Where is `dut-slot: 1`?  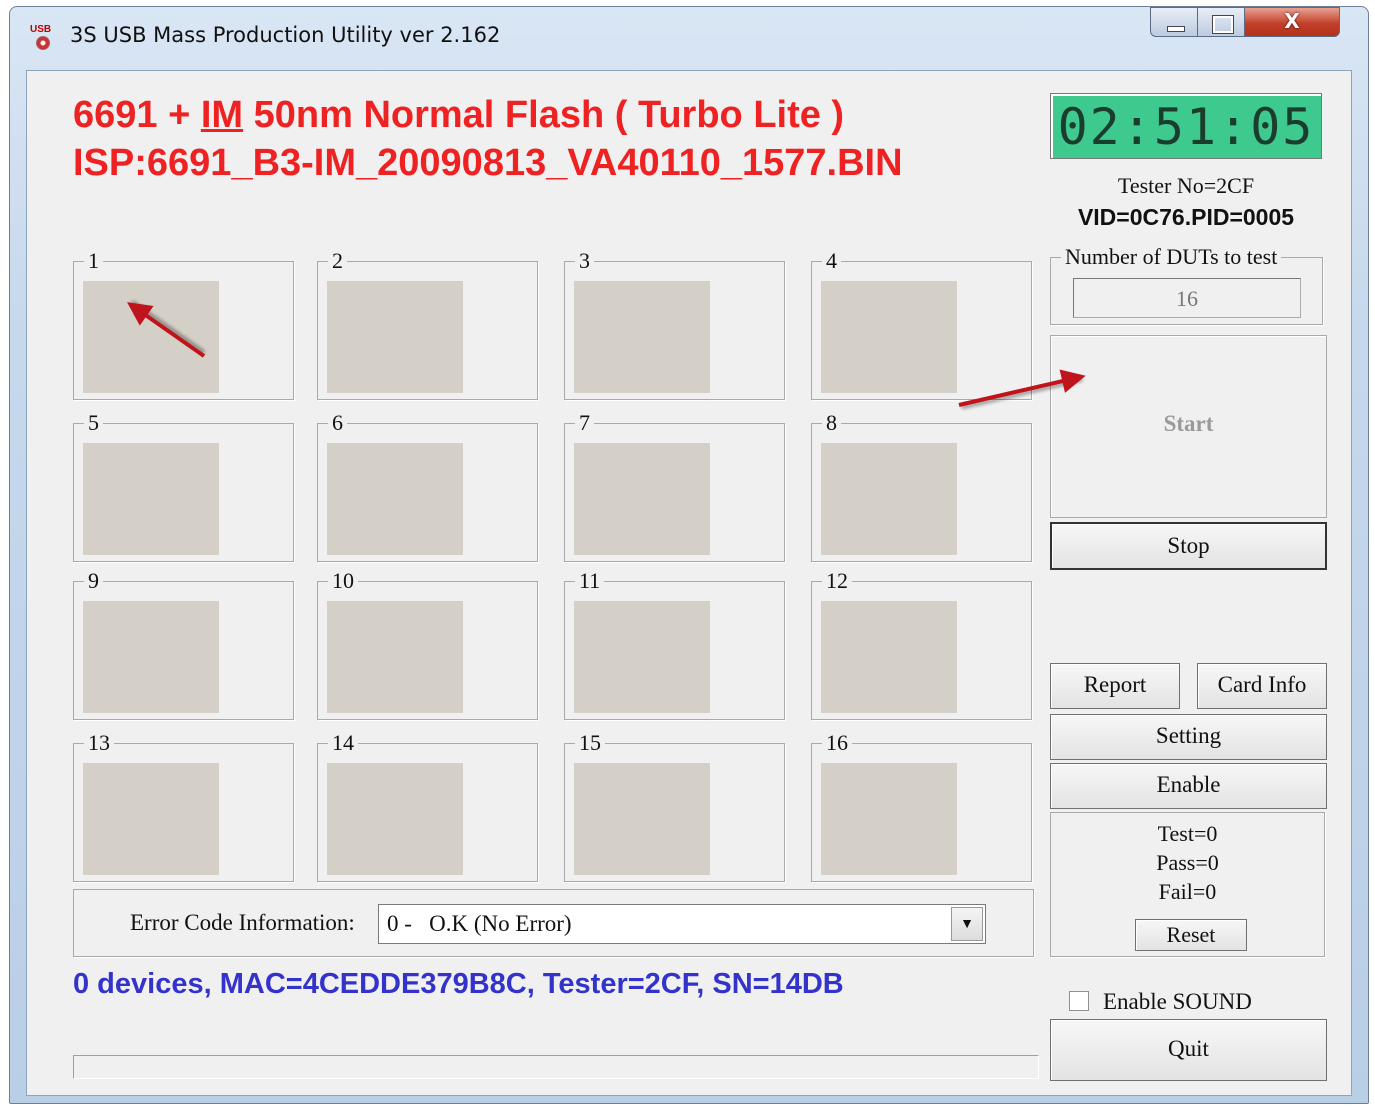
dut-slot: 1 is located at coordinates (183, 324).